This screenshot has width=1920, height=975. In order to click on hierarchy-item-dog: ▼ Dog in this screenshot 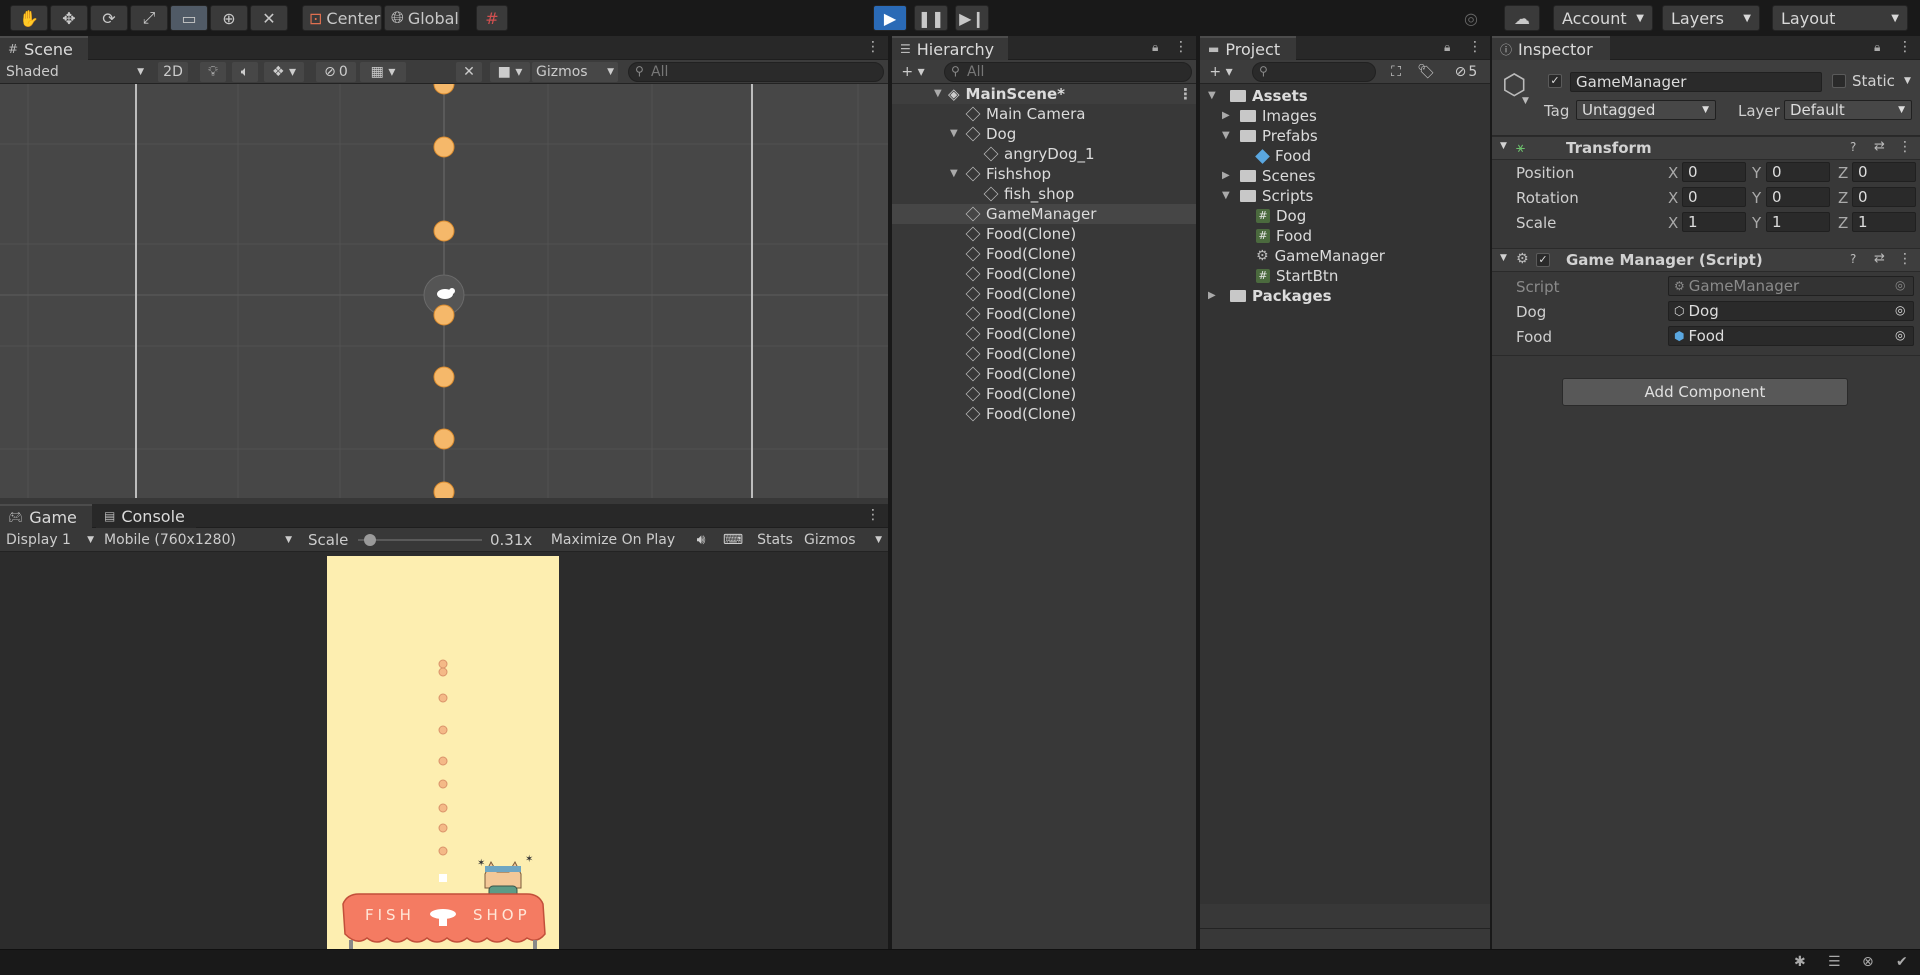, I will do `click(983, 134)`.